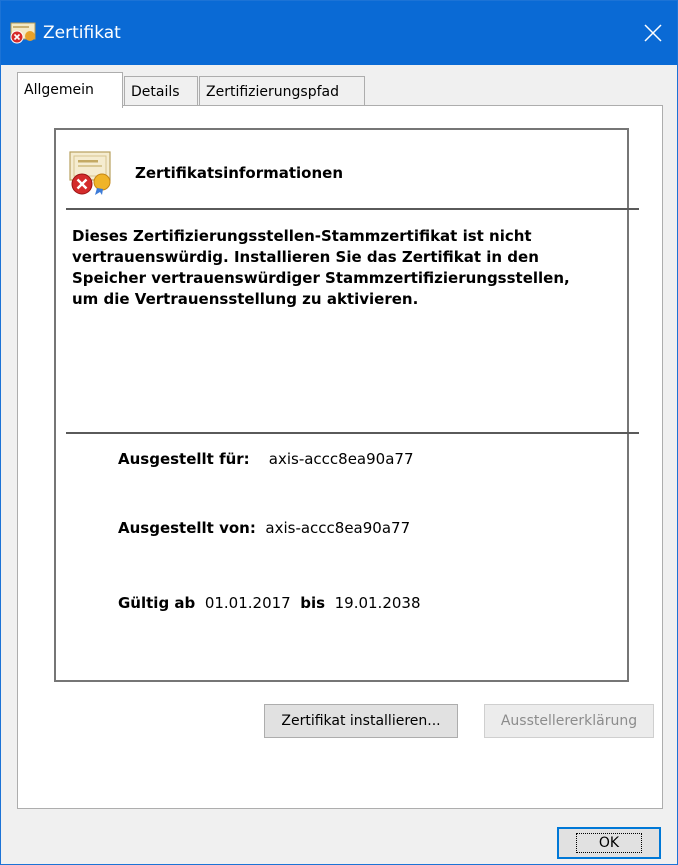  Describe the element at coordinates (187, 528) in the screenshot. I see `issued-by-label: Ausgestellt von:` at that location.